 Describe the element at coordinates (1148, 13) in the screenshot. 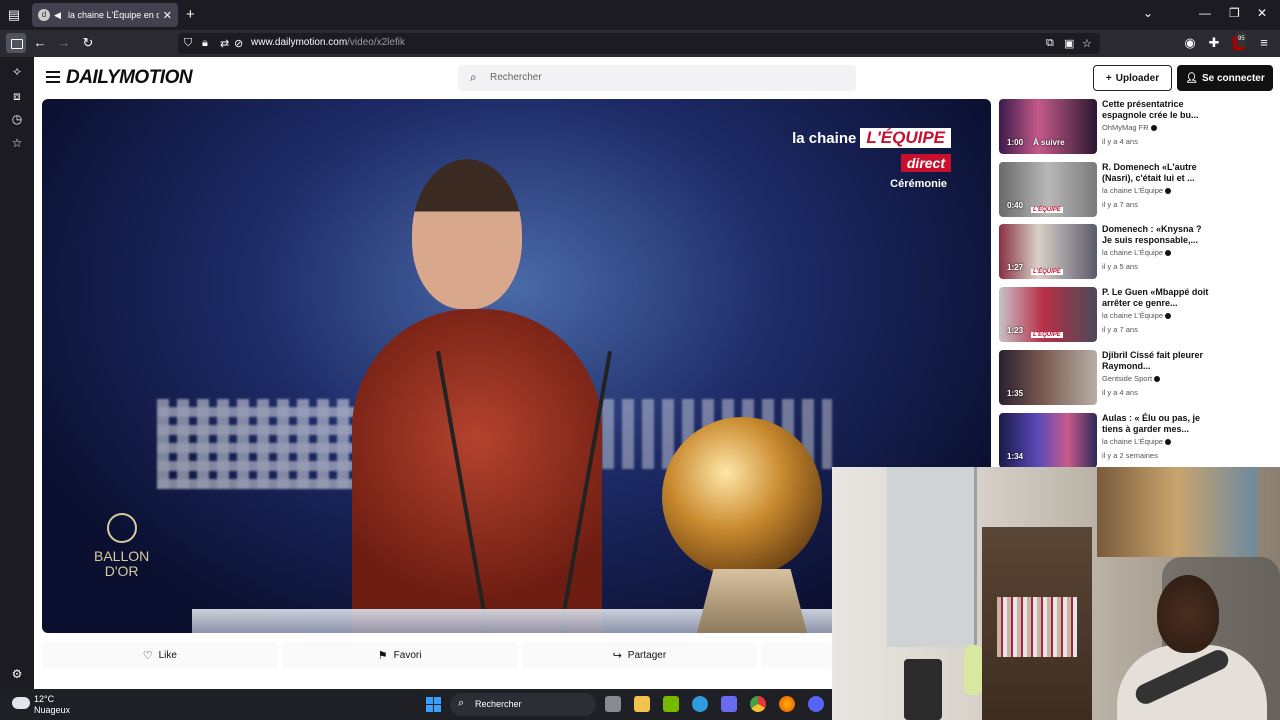

I see `tab-overflow-chevron-icon: ⌄` at that location.